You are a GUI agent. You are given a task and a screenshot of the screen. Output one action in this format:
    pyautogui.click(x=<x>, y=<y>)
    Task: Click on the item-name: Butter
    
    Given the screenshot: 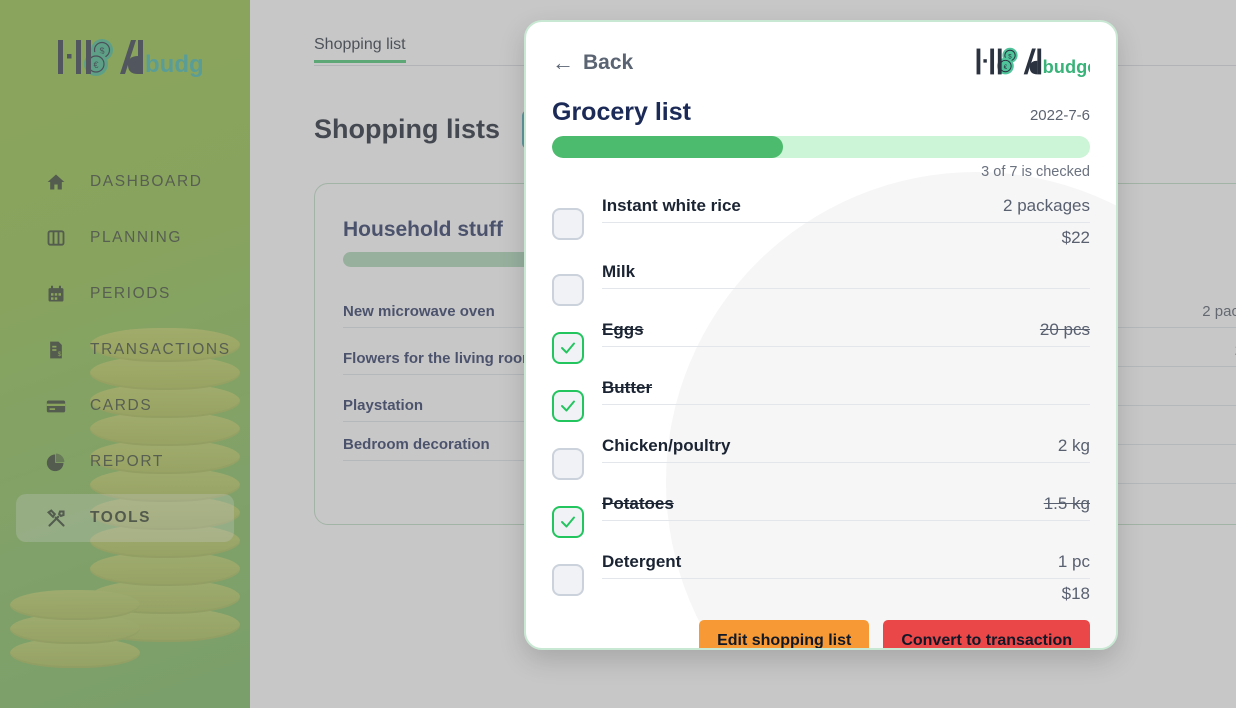 What is the action you would take?
    pyautogui.click(x=627, y=387)
    